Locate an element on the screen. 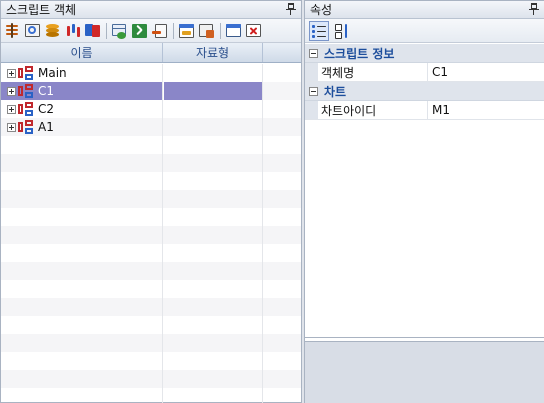  categorized-view-icon is located at coordinates (319, 30).